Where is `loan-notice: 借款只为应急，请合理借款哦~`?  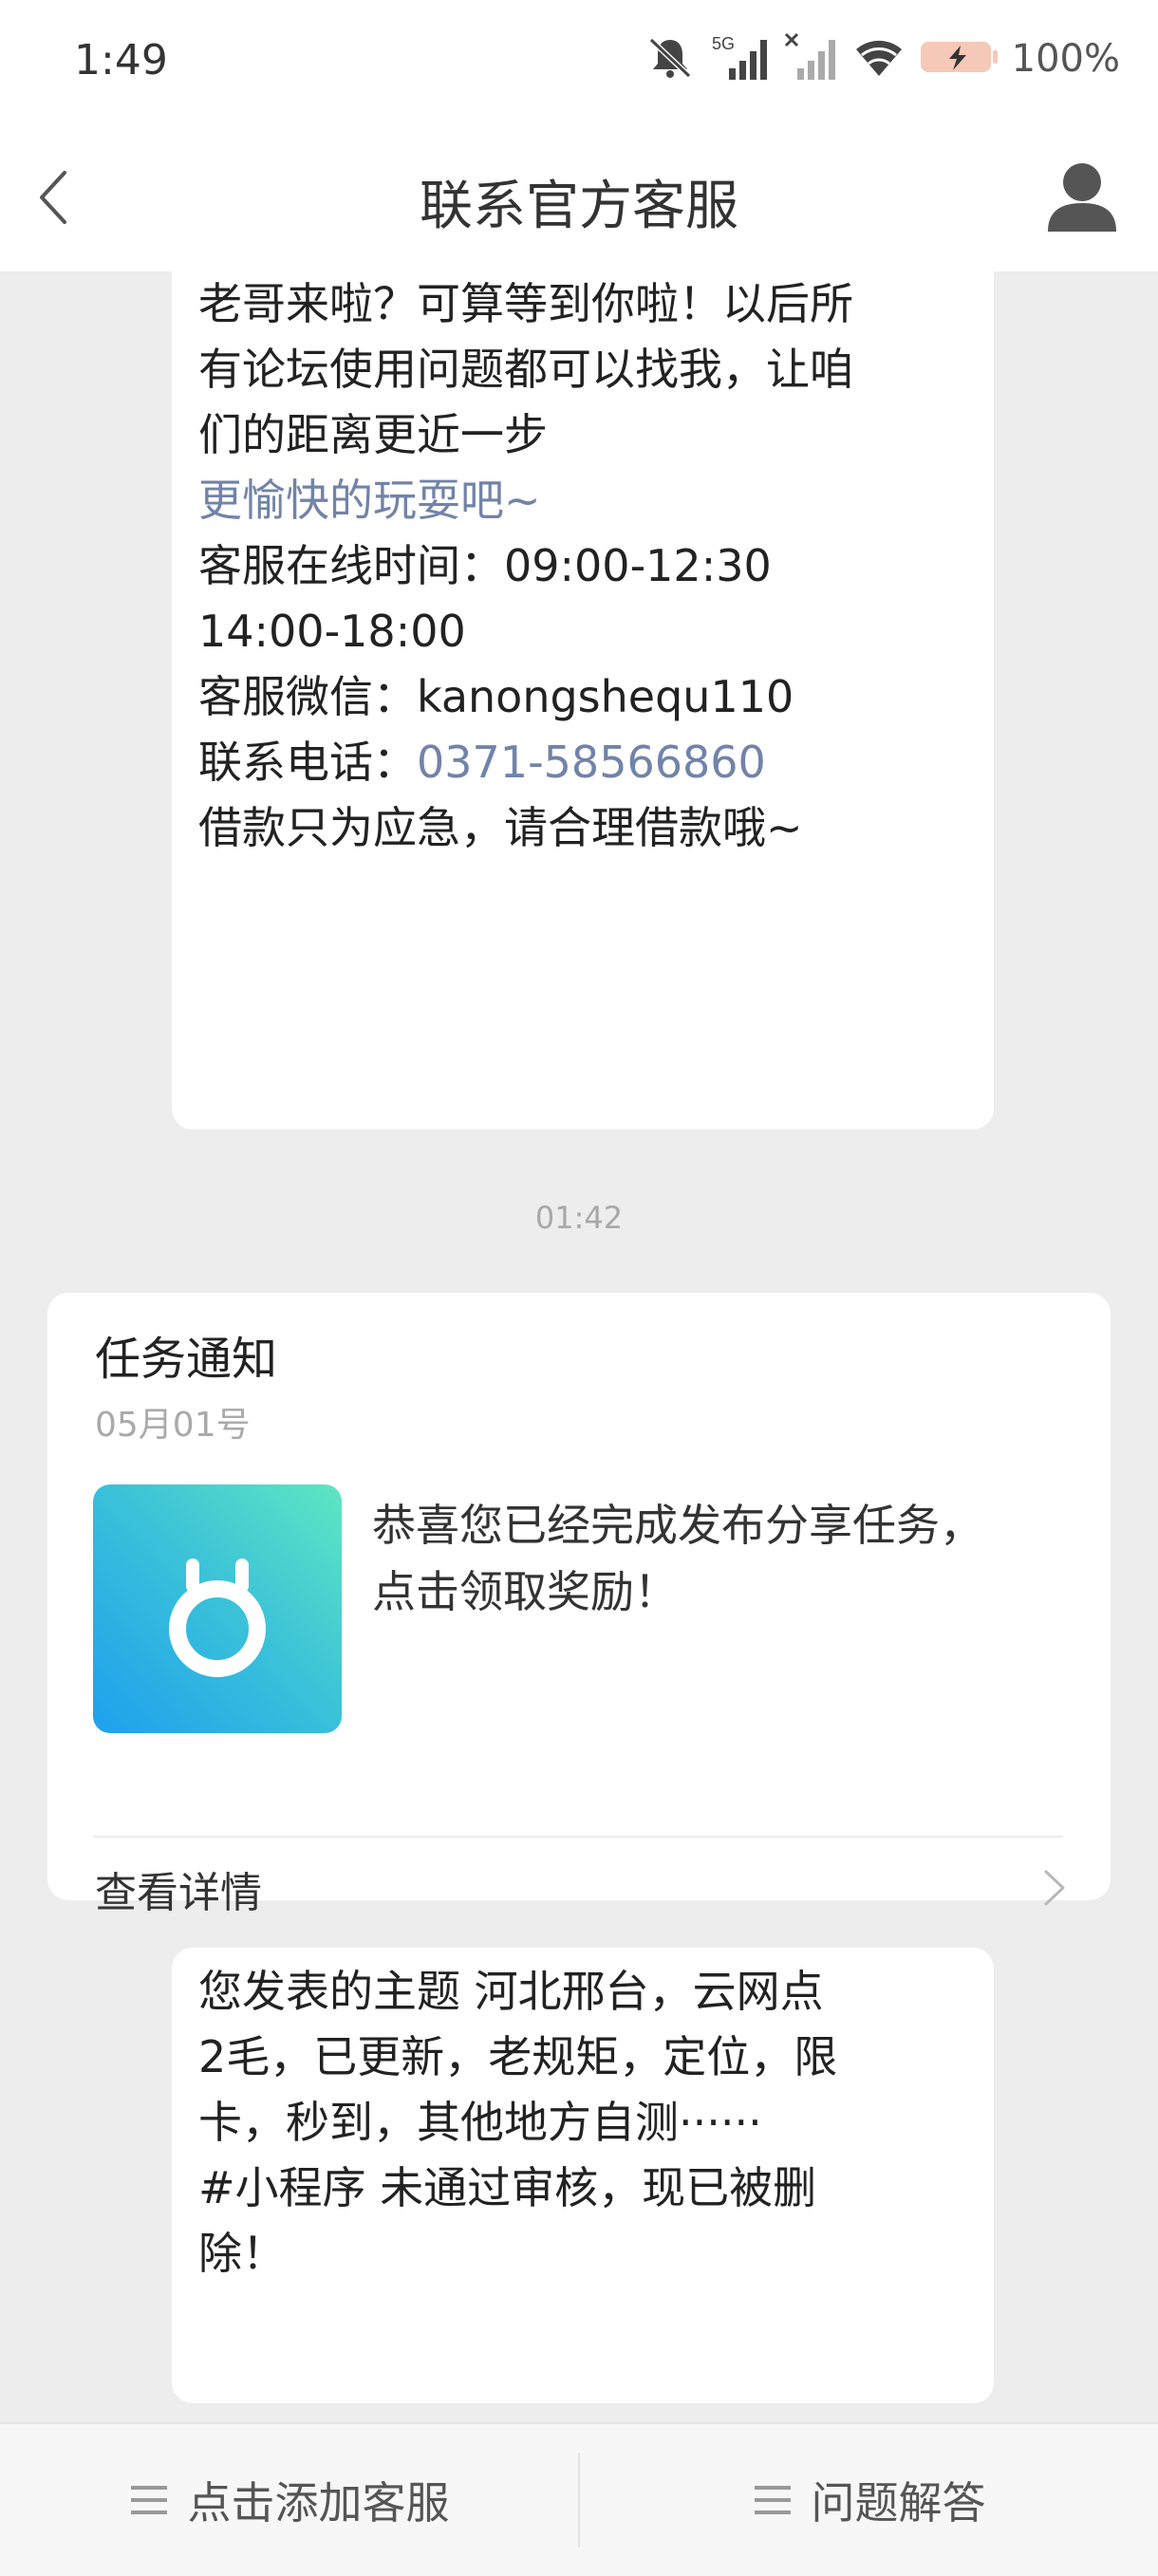 loan-notice: 借款只为应急，请合理借款哦~ is located at coordinates (501, 828).